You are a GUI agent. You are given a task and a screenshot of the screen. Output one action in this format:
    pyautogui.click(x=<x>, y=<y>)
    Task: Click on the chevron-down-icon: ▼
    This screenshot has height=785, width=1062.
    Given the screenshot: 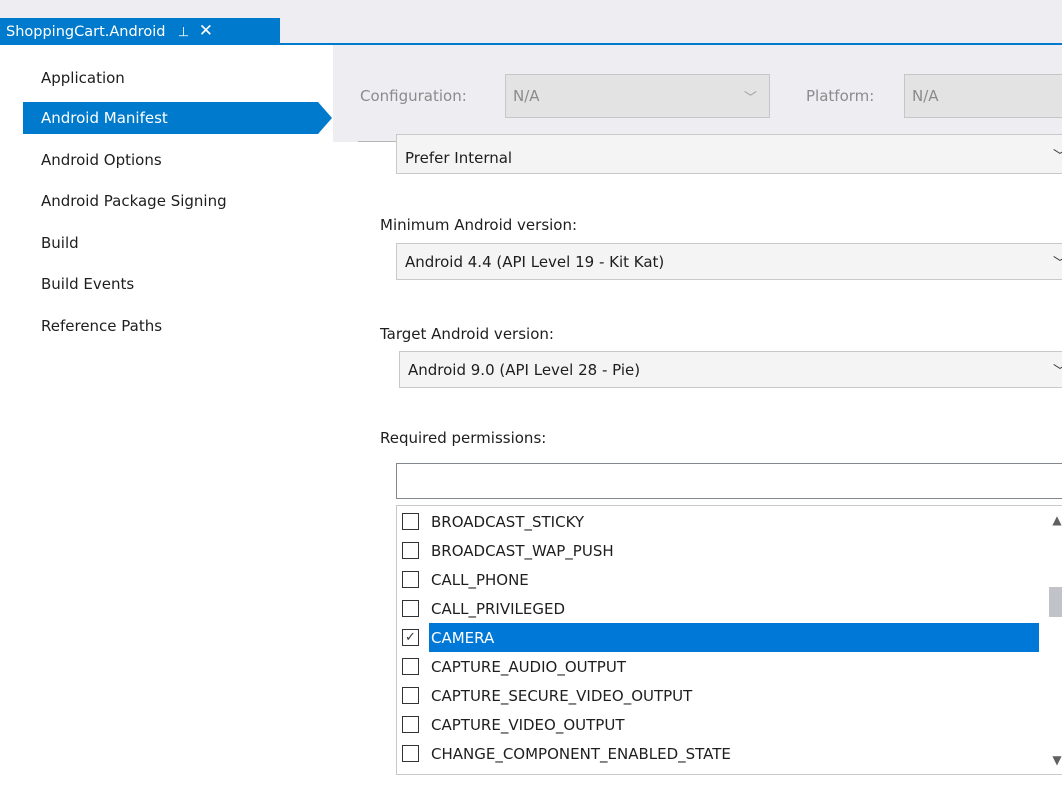 What is the action you would take?
    pyautogui.click(x=1050, y=760)
    